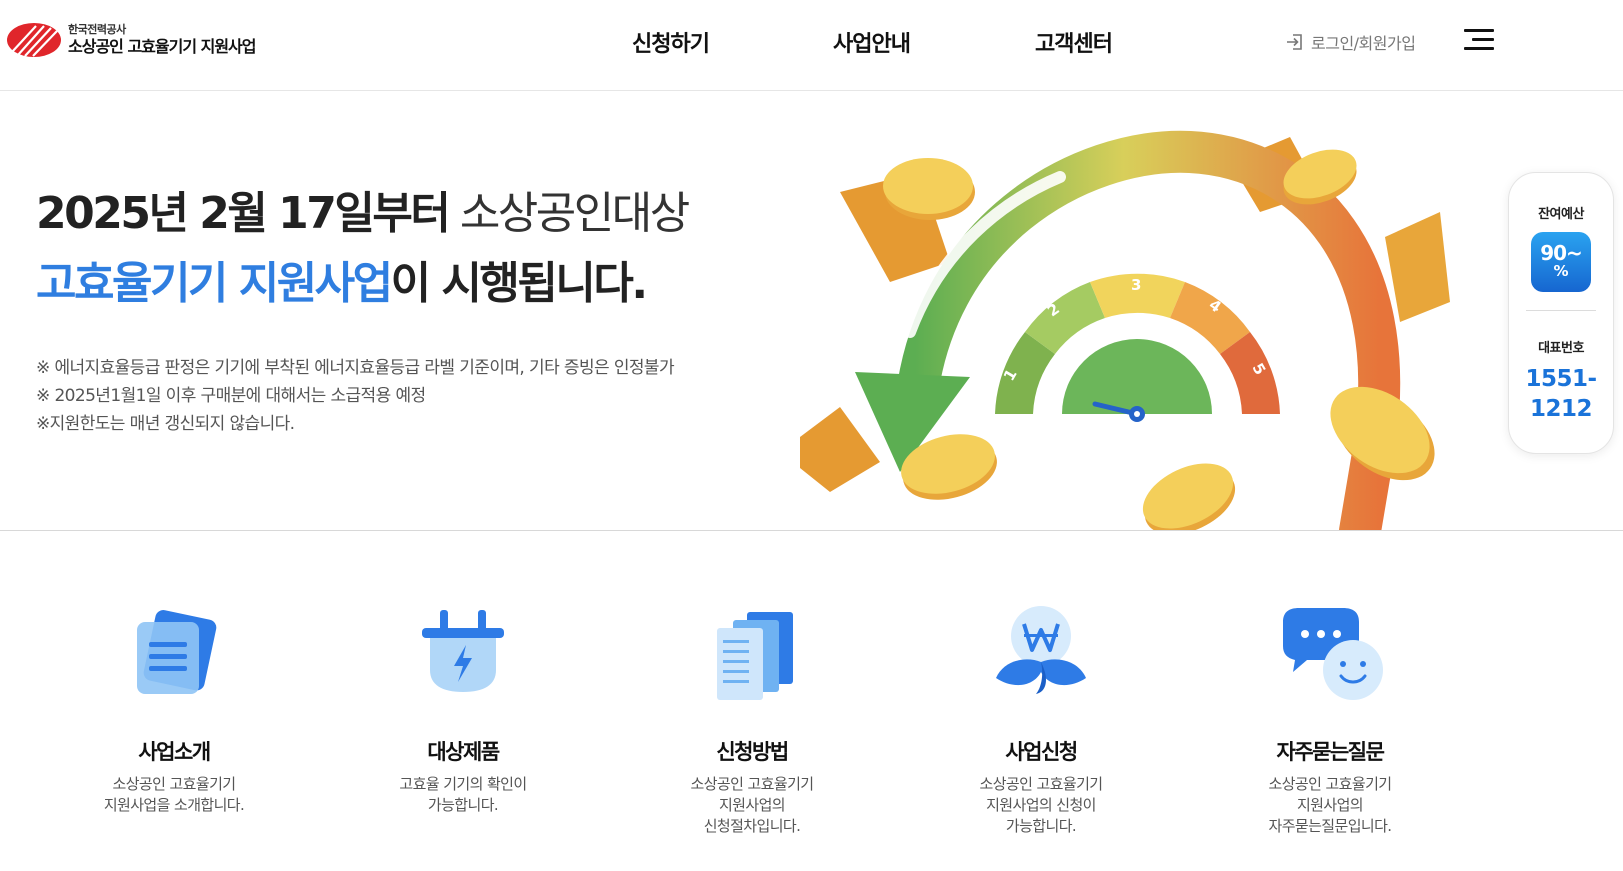  What do you see at coordinates (752, 752) in the screenshot?
I see `card-title: 신청방법` at bounding box center [752, 752].